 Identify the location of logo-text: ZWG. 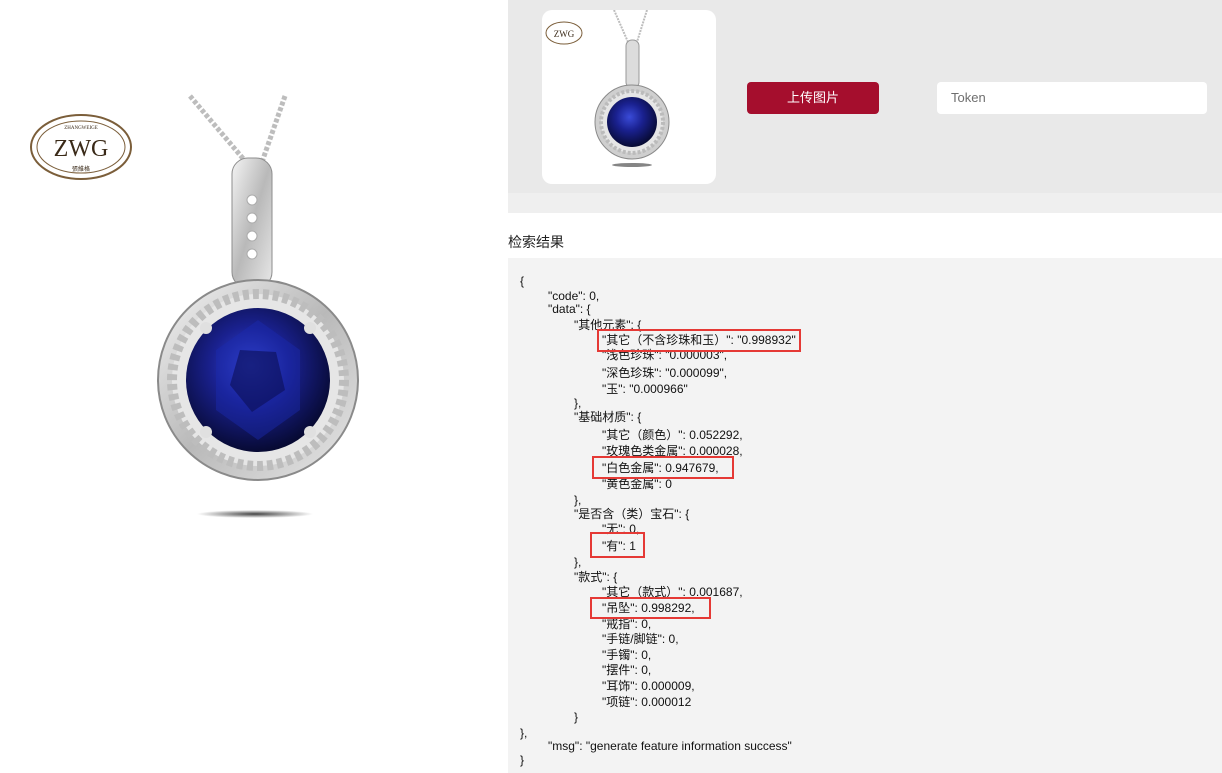
(81, 149).